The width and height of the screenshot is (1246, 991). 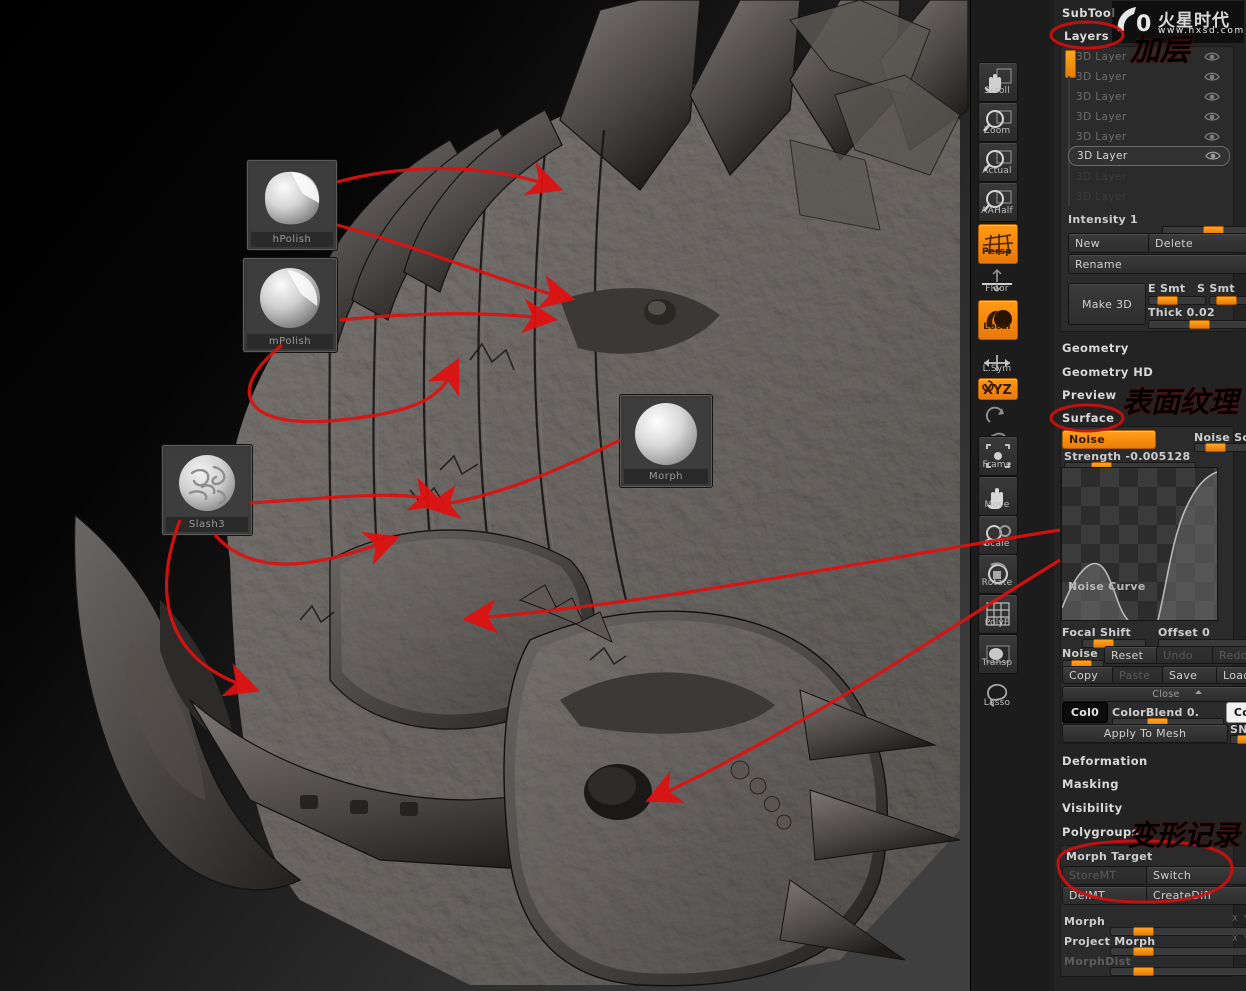 I want to click on magnifier-aahalf-icon, so click(x=997, y=201).